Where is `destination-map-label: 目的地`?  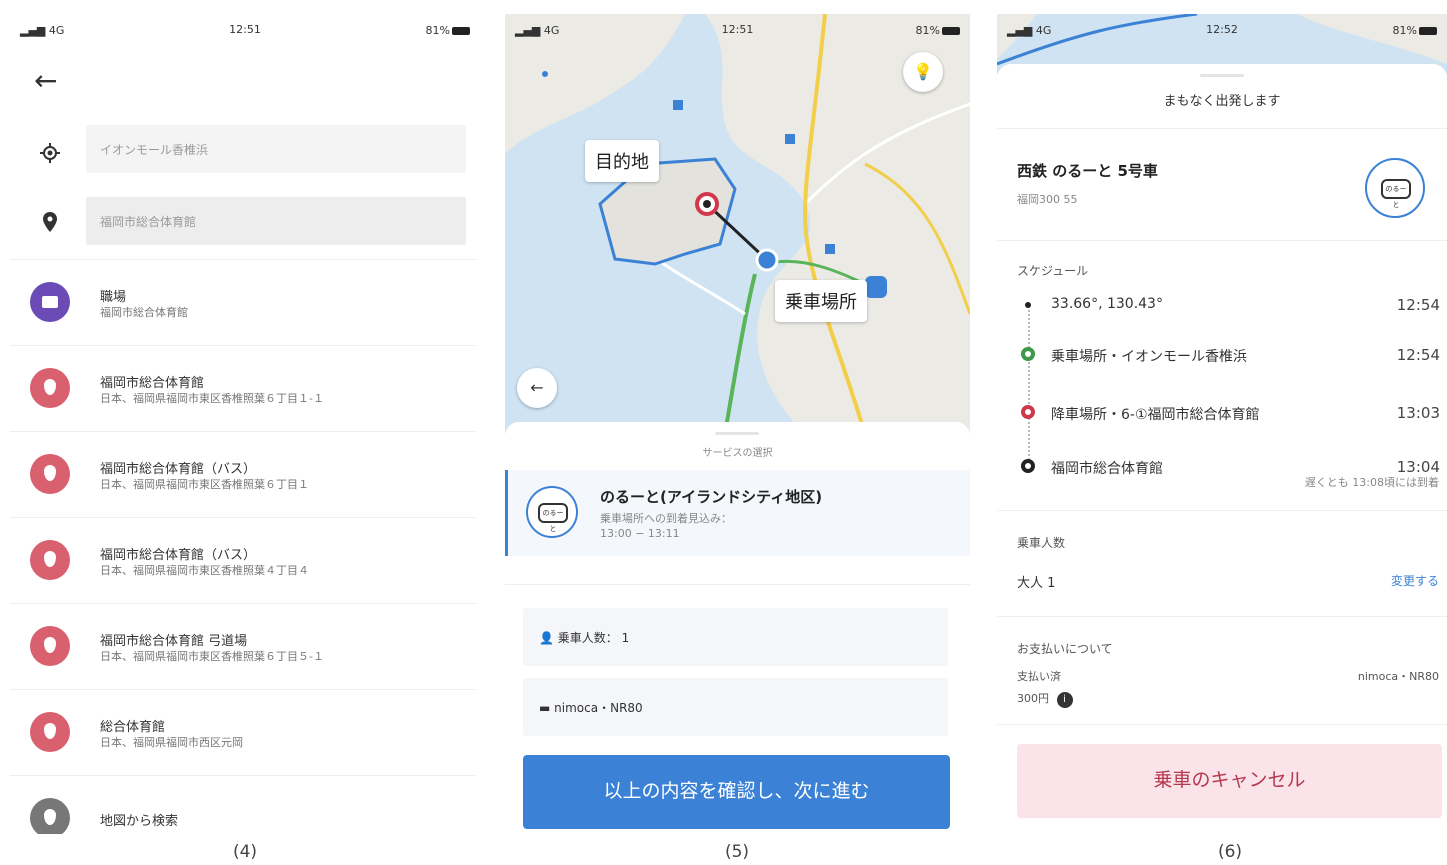
destination-map-label: 目的地 is located at coordinates (622, 161).